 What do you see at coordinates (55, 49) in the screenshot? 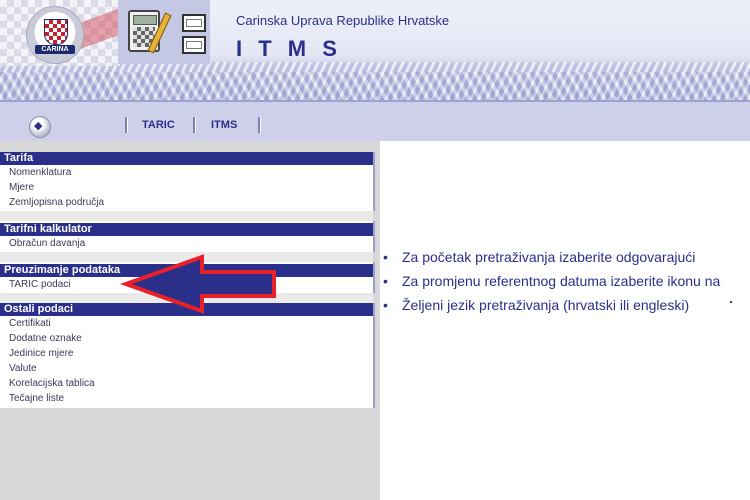
I see `crest-label: CARINA` at bounding box center [55, 49].